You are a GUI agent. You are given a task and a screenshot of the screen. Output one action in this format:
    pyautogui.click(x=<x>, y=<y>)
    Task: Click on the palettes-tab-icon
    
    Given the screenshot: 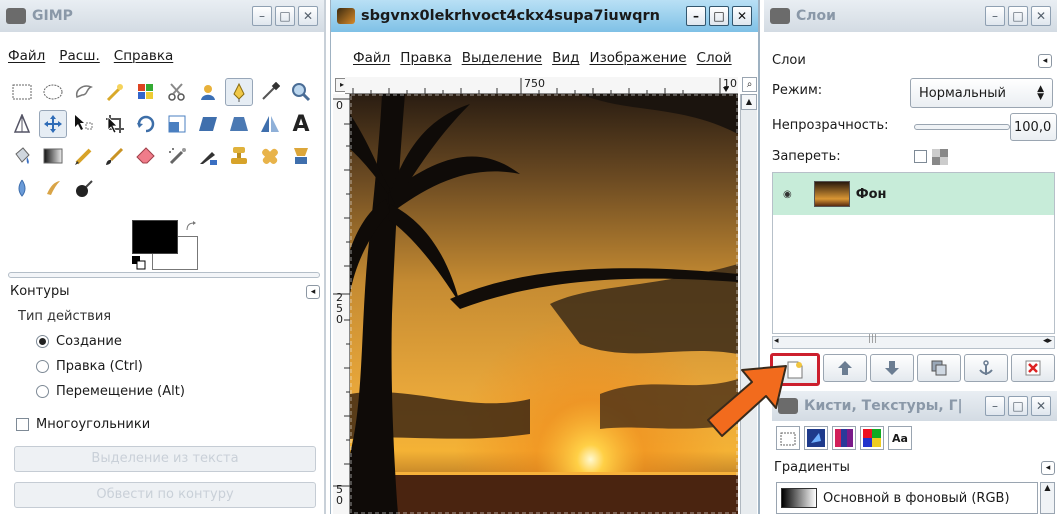 What is the action you would take?
    pyautogui.click(x=872, y=438)
    